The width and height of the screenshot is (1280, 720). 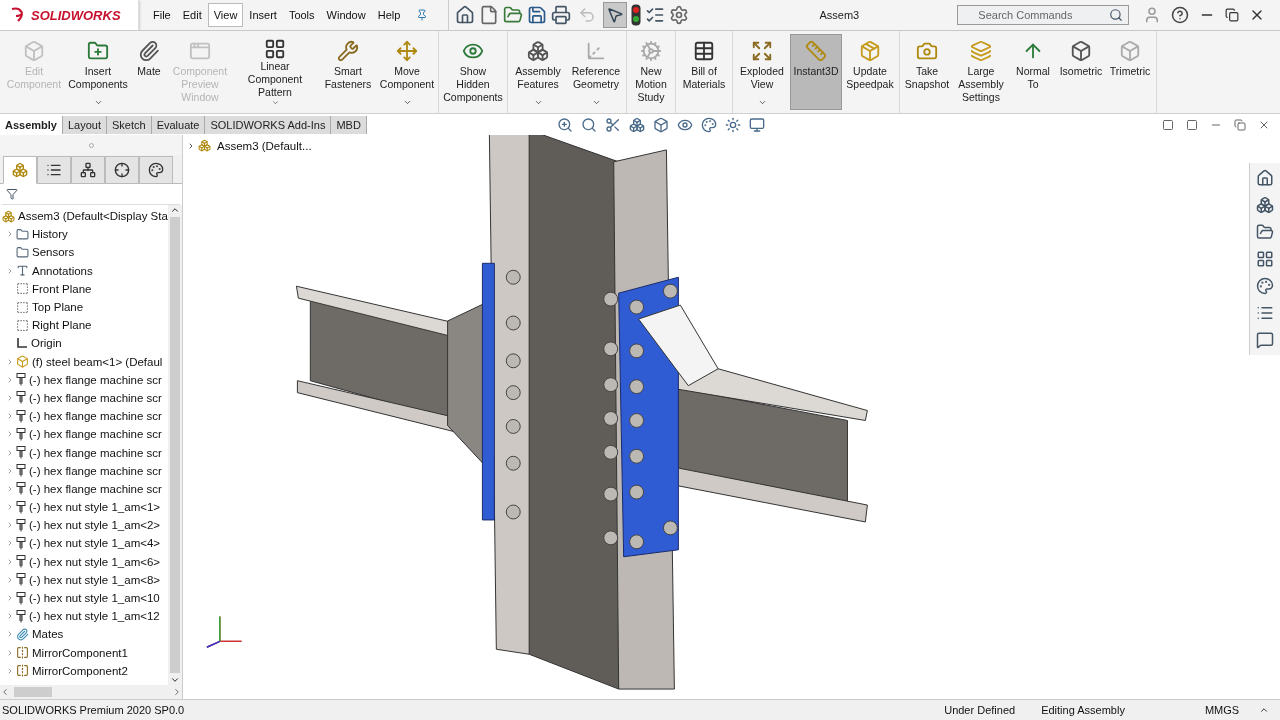 I want to click on menu-item: Insert, so click(x=263, y=15).